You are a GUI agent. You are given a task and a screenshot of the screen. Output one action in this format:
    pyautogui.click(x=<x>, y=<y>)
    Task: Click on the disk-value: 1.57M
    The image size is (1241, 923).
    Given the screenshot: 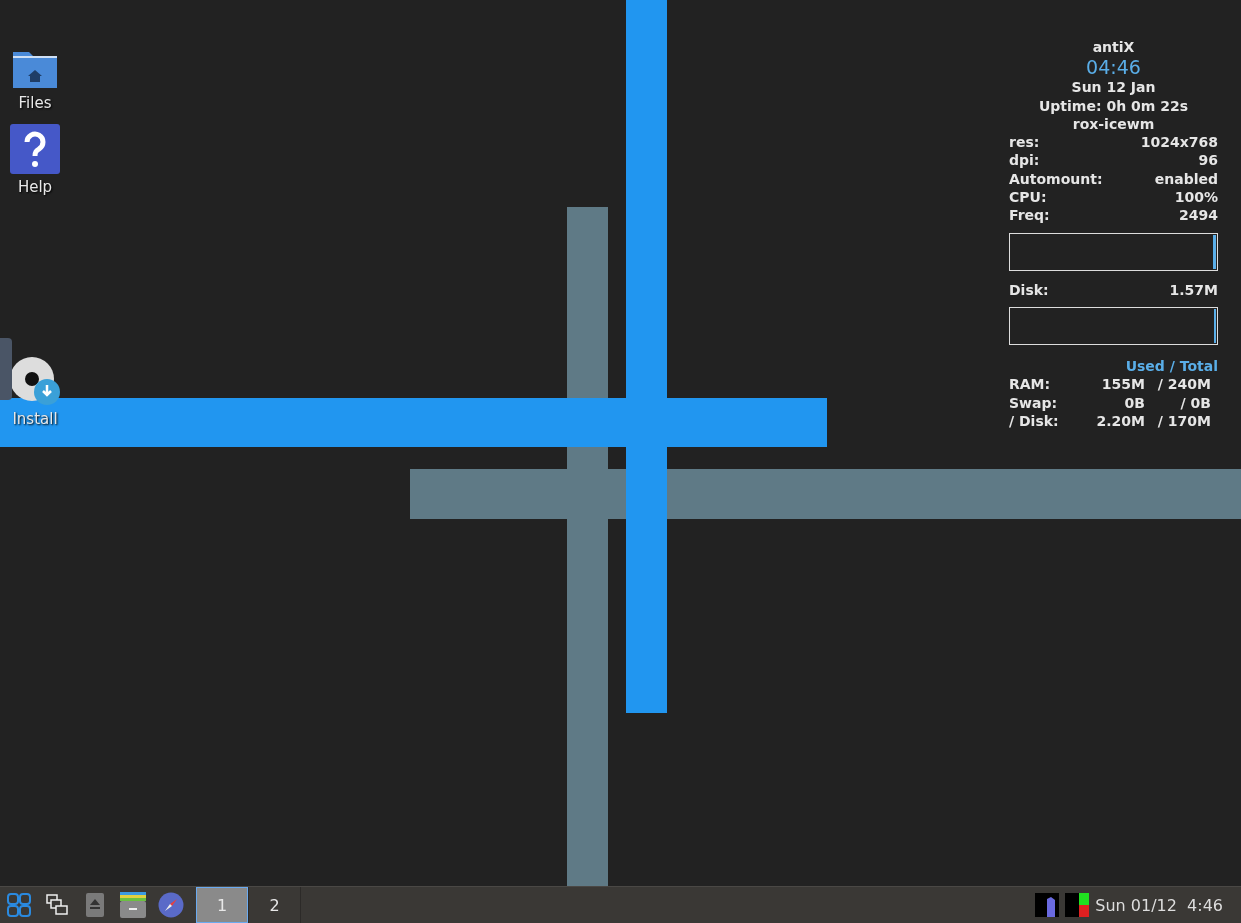 What is the action you would take?
    pyautogui.click(x=1193, y=289)
    